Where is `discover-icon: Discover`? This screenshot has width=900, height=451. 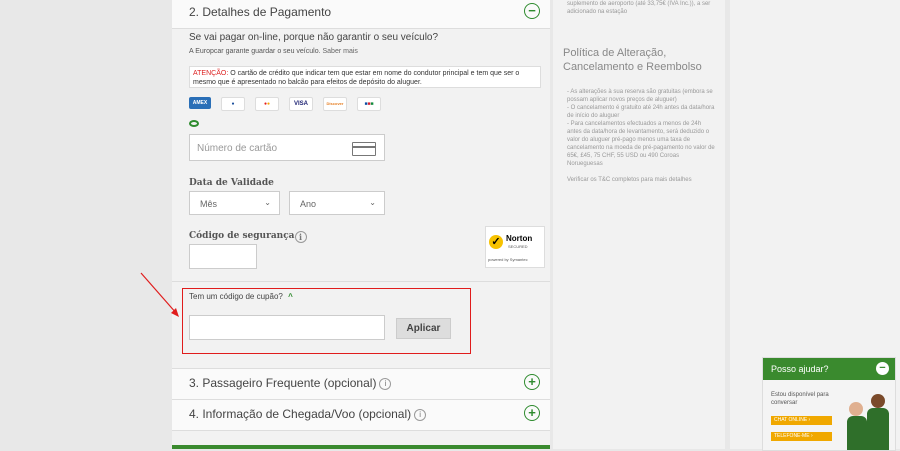 discover-icon: Discover is located at coordinates (335, 104).